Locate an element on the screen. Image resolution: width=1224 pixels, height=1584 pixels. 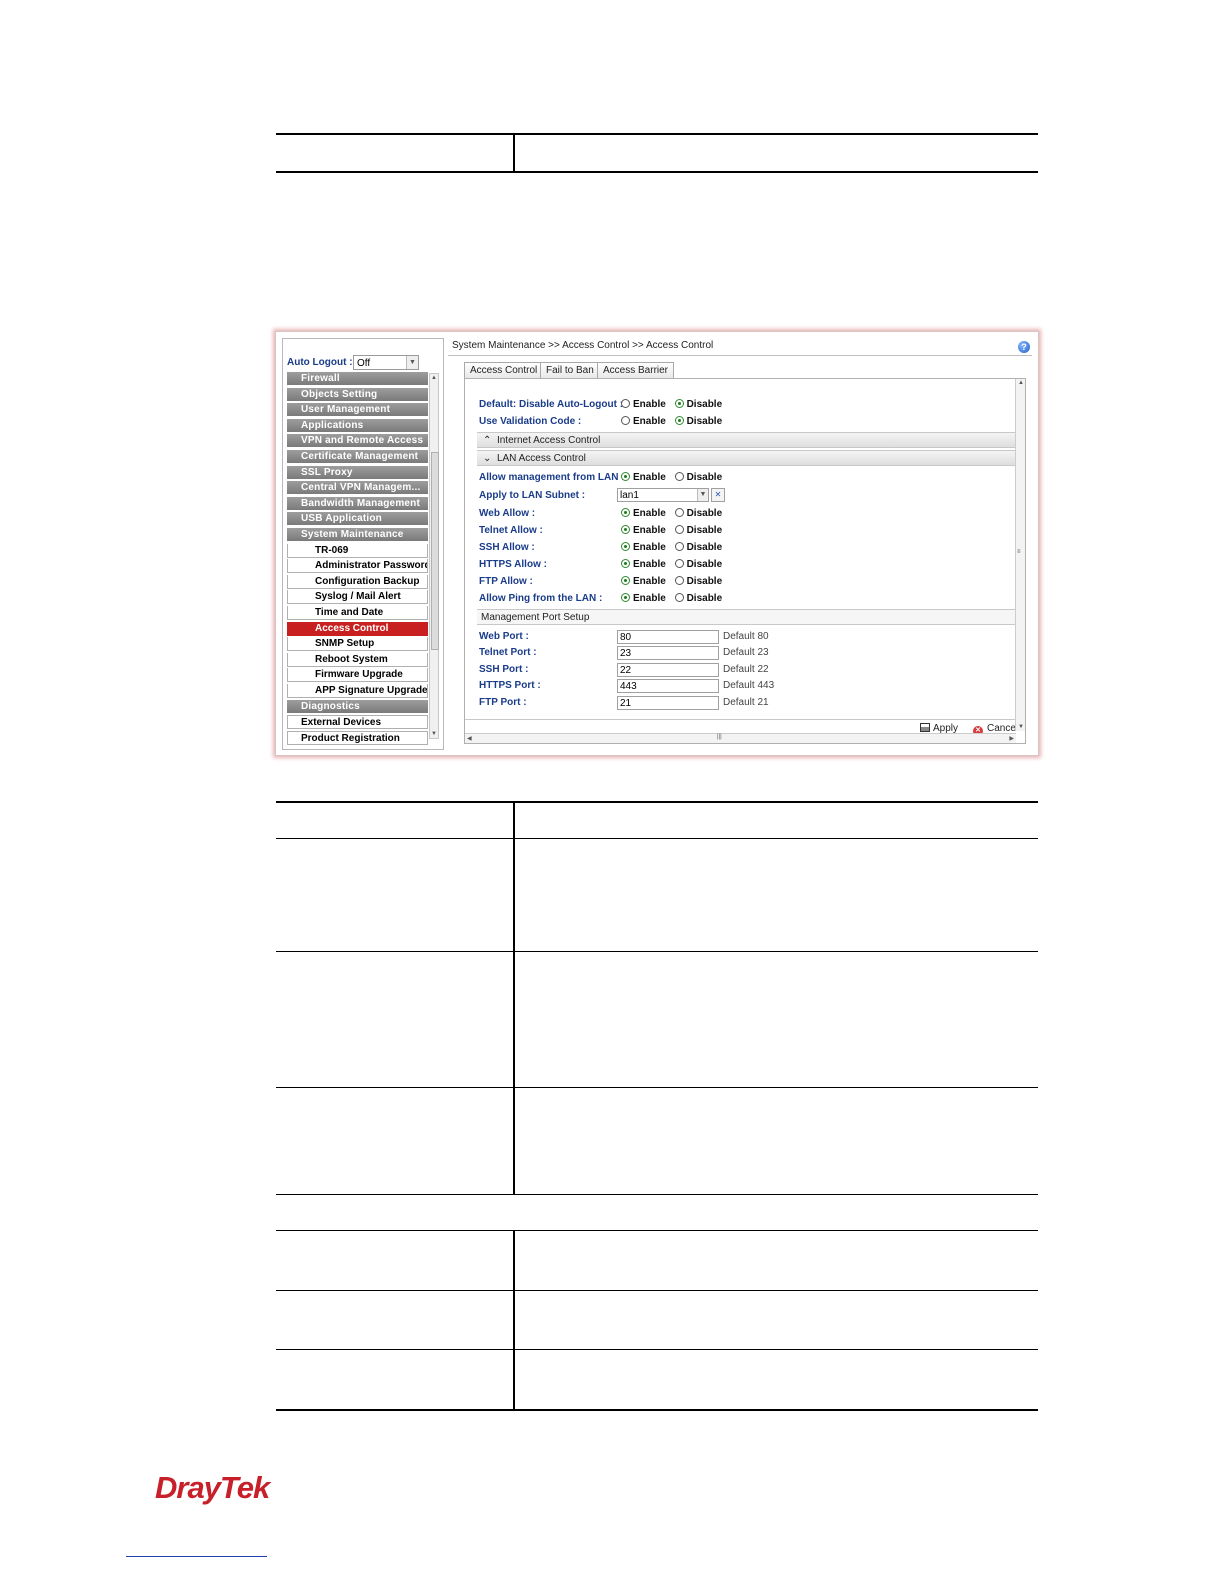
sidebar-item: TR-069 is located at coordinates (357, 550).